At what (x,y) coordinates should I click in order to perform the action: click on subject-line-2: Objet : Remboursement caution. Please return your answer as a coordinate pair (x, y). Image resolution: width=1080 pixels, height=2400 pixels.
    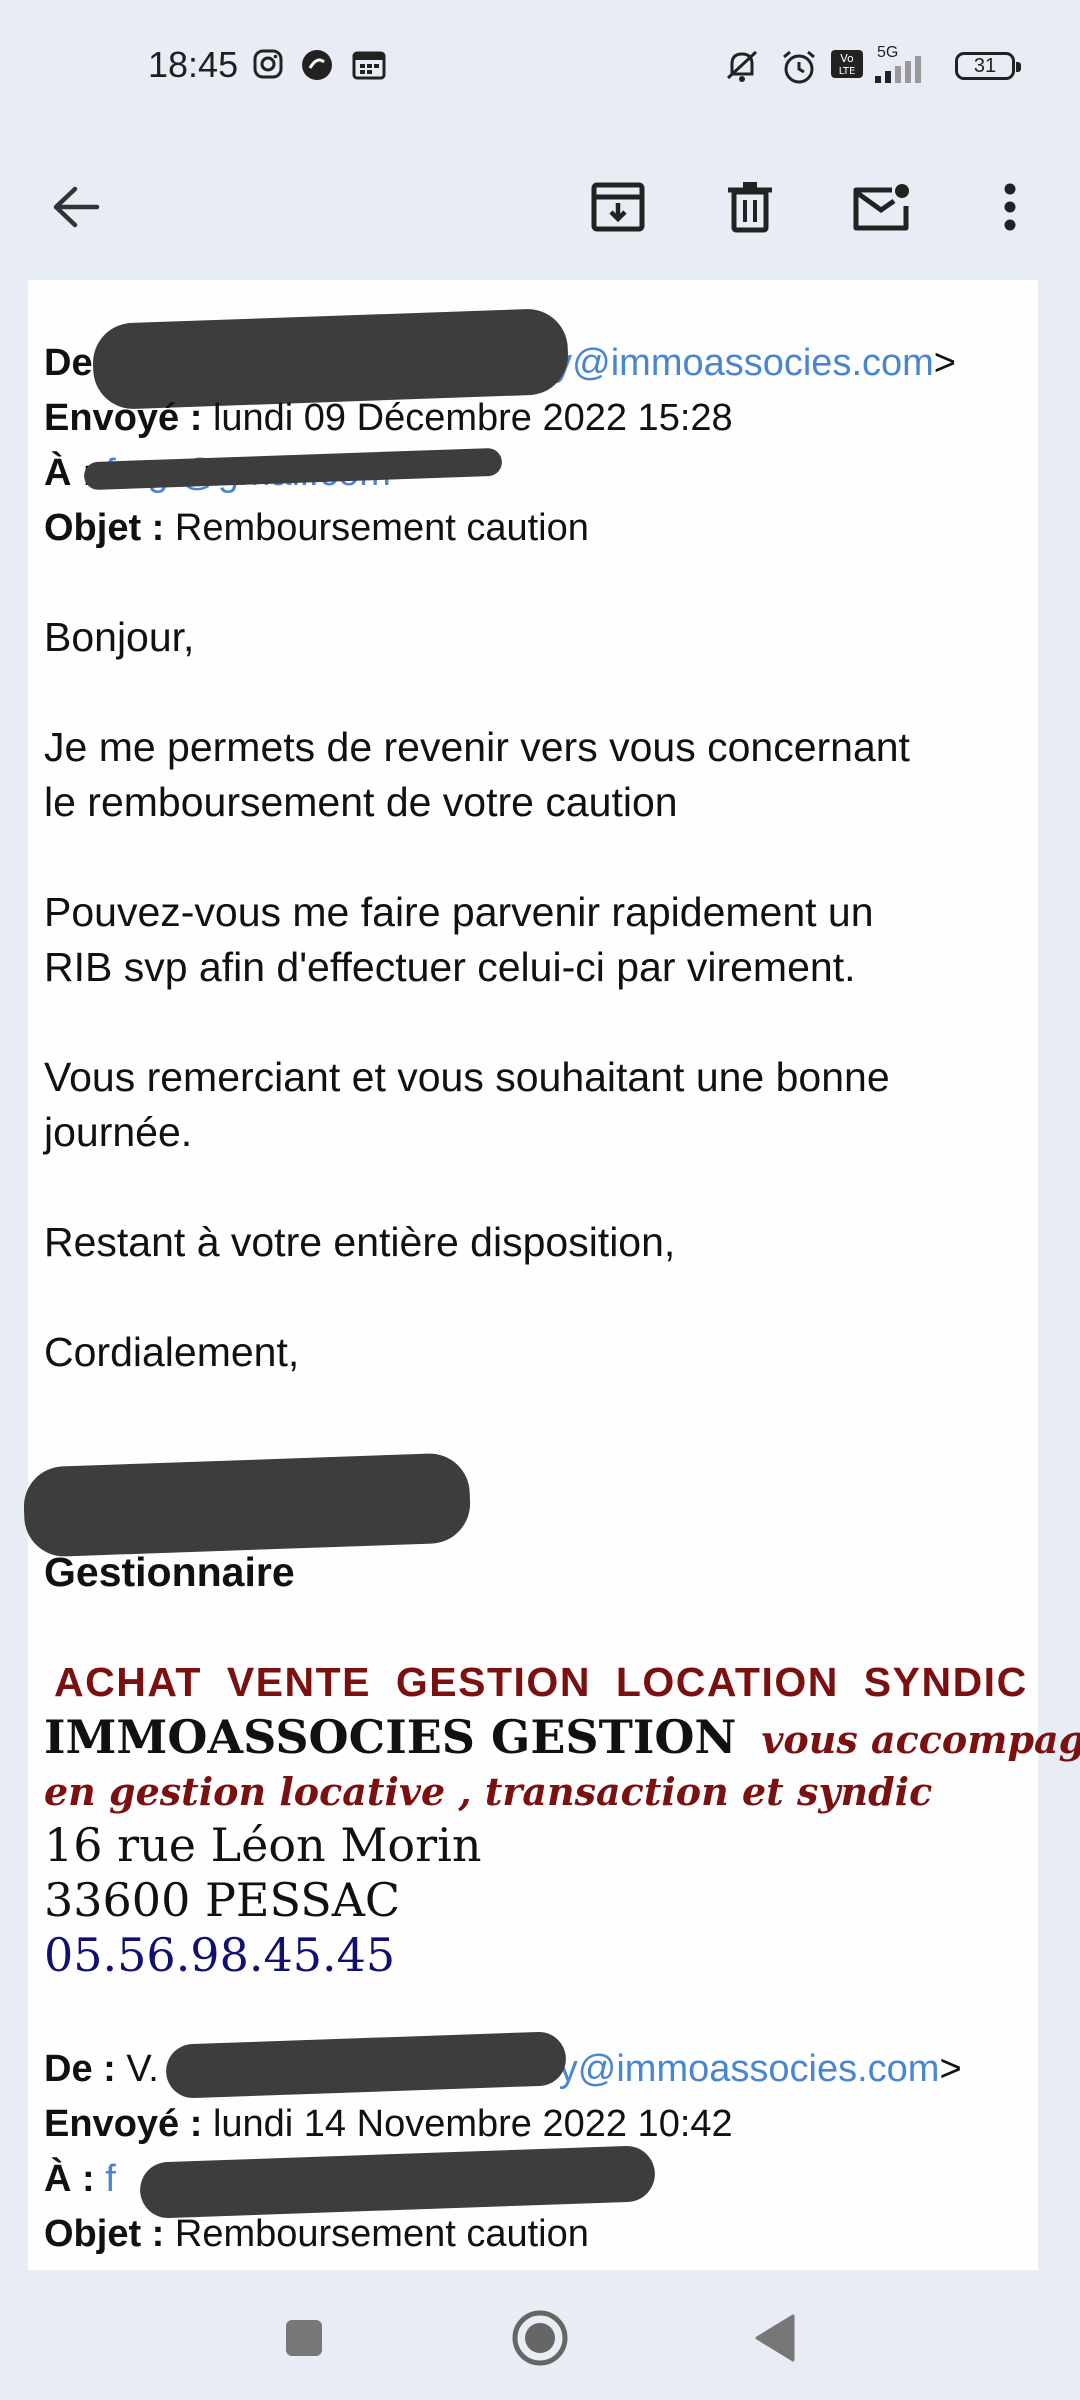
    Looking at the image, I should click on (316, 2234).